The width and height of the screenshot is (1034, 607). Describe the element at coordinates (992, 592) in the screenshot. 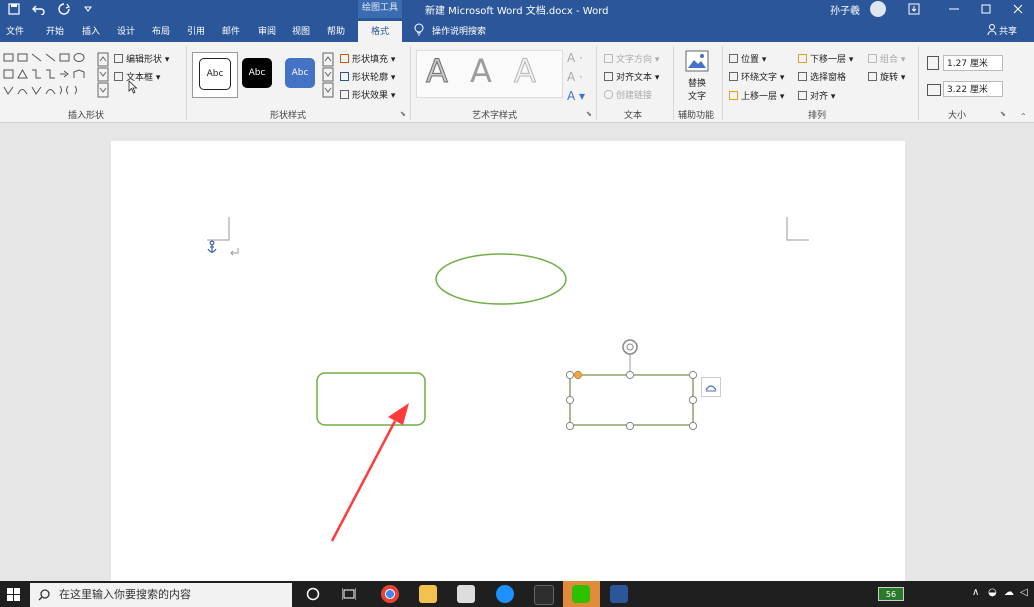

I see `network-icon: ◒` at that location.